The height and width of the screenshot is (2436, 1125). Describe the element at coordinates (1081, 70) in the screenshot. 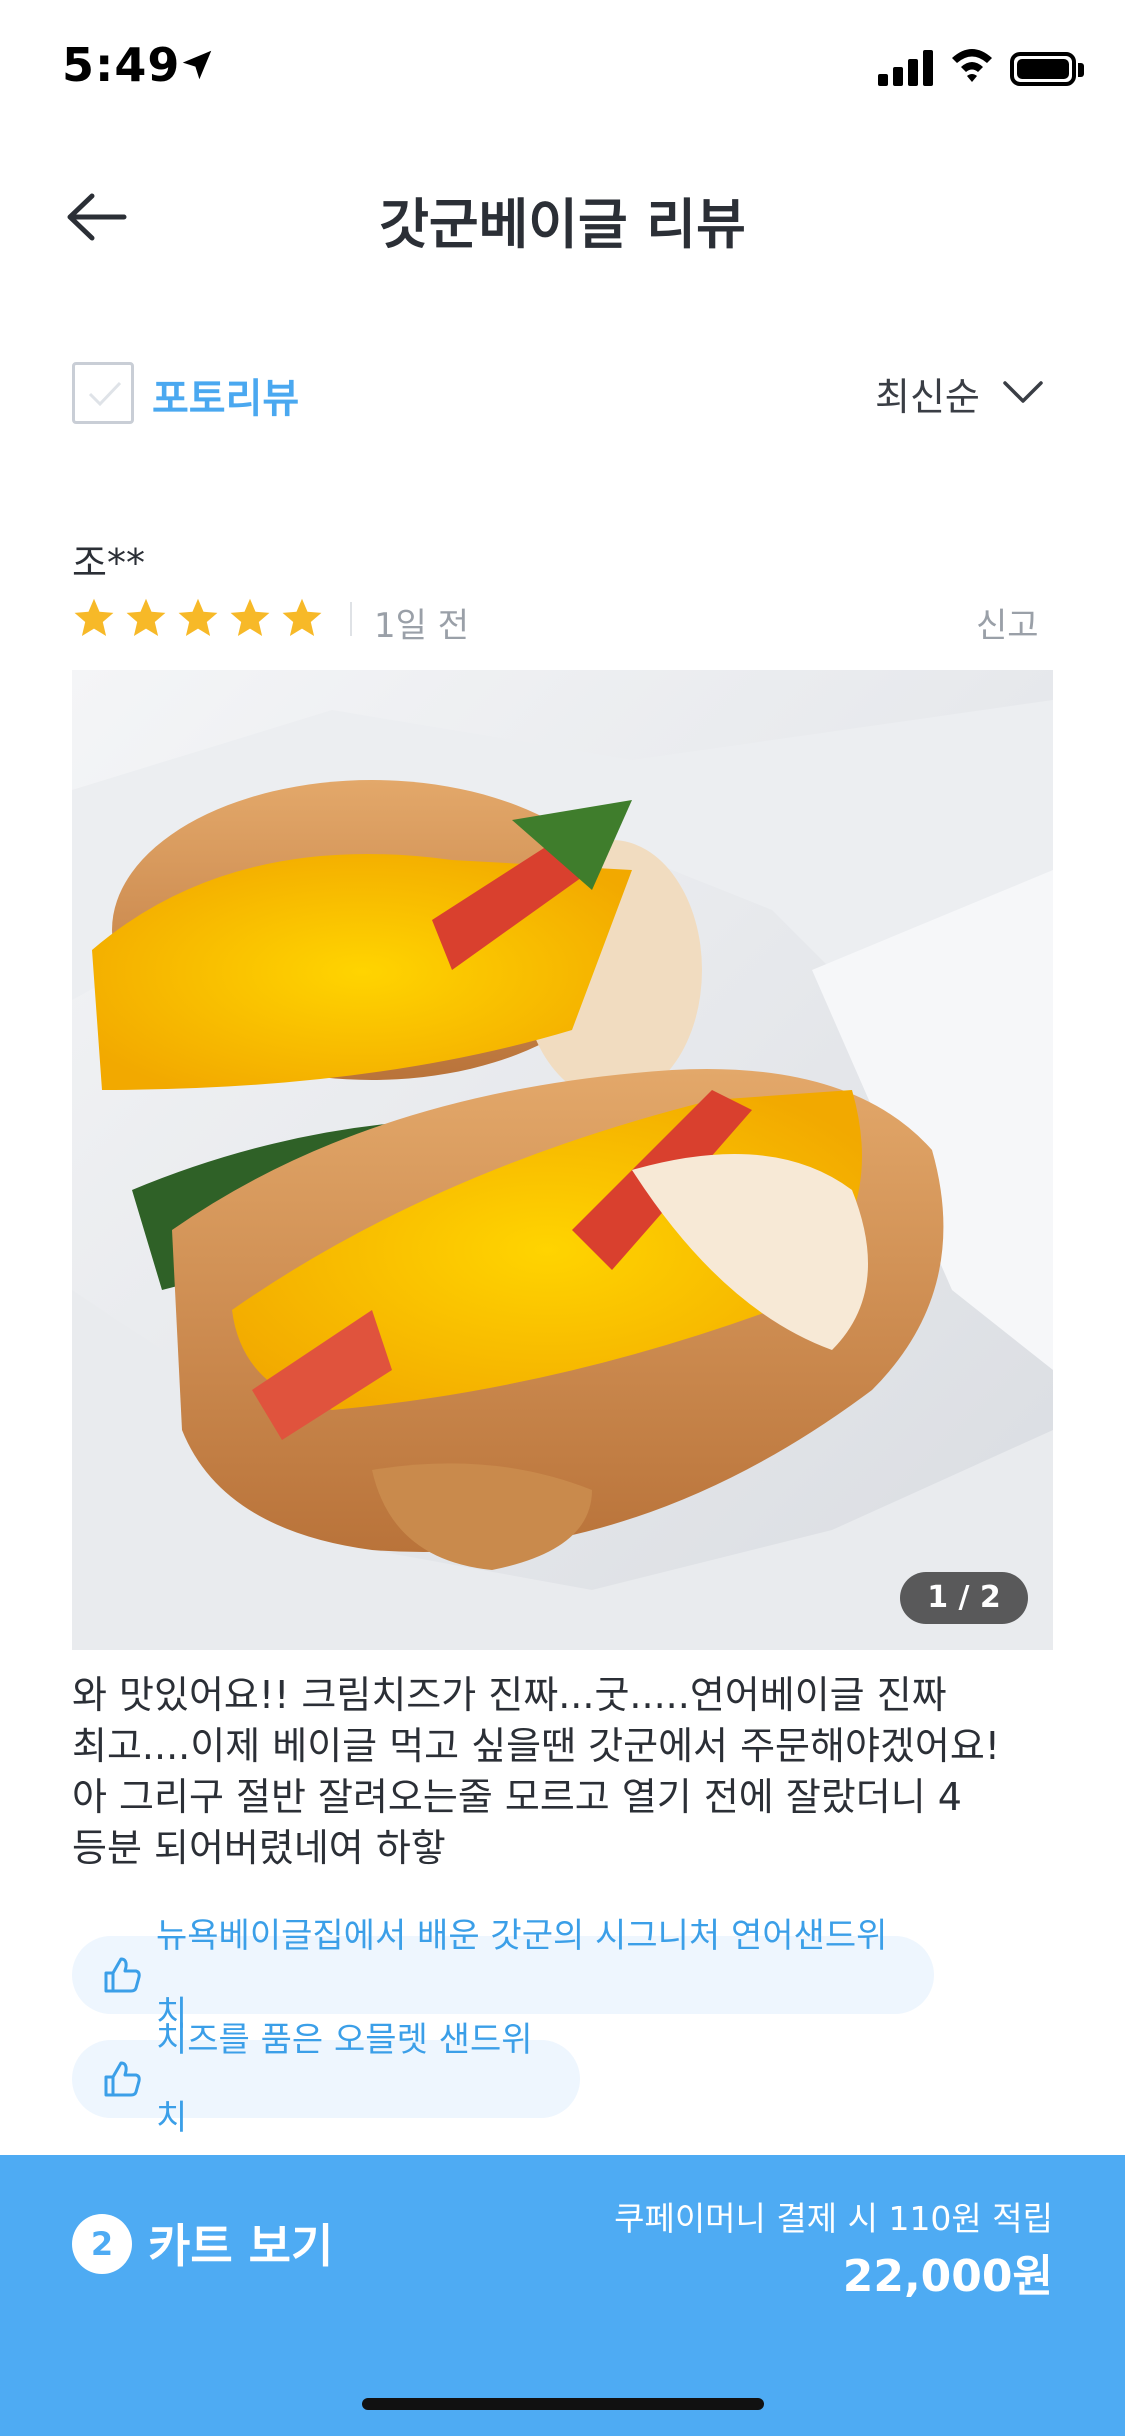

I see `battery-cap` at that location.